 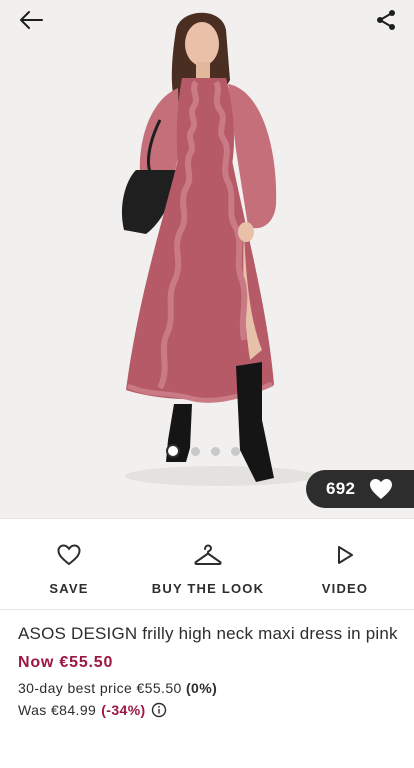 I want to click on hanger-icon, so click(x=208, y=554).